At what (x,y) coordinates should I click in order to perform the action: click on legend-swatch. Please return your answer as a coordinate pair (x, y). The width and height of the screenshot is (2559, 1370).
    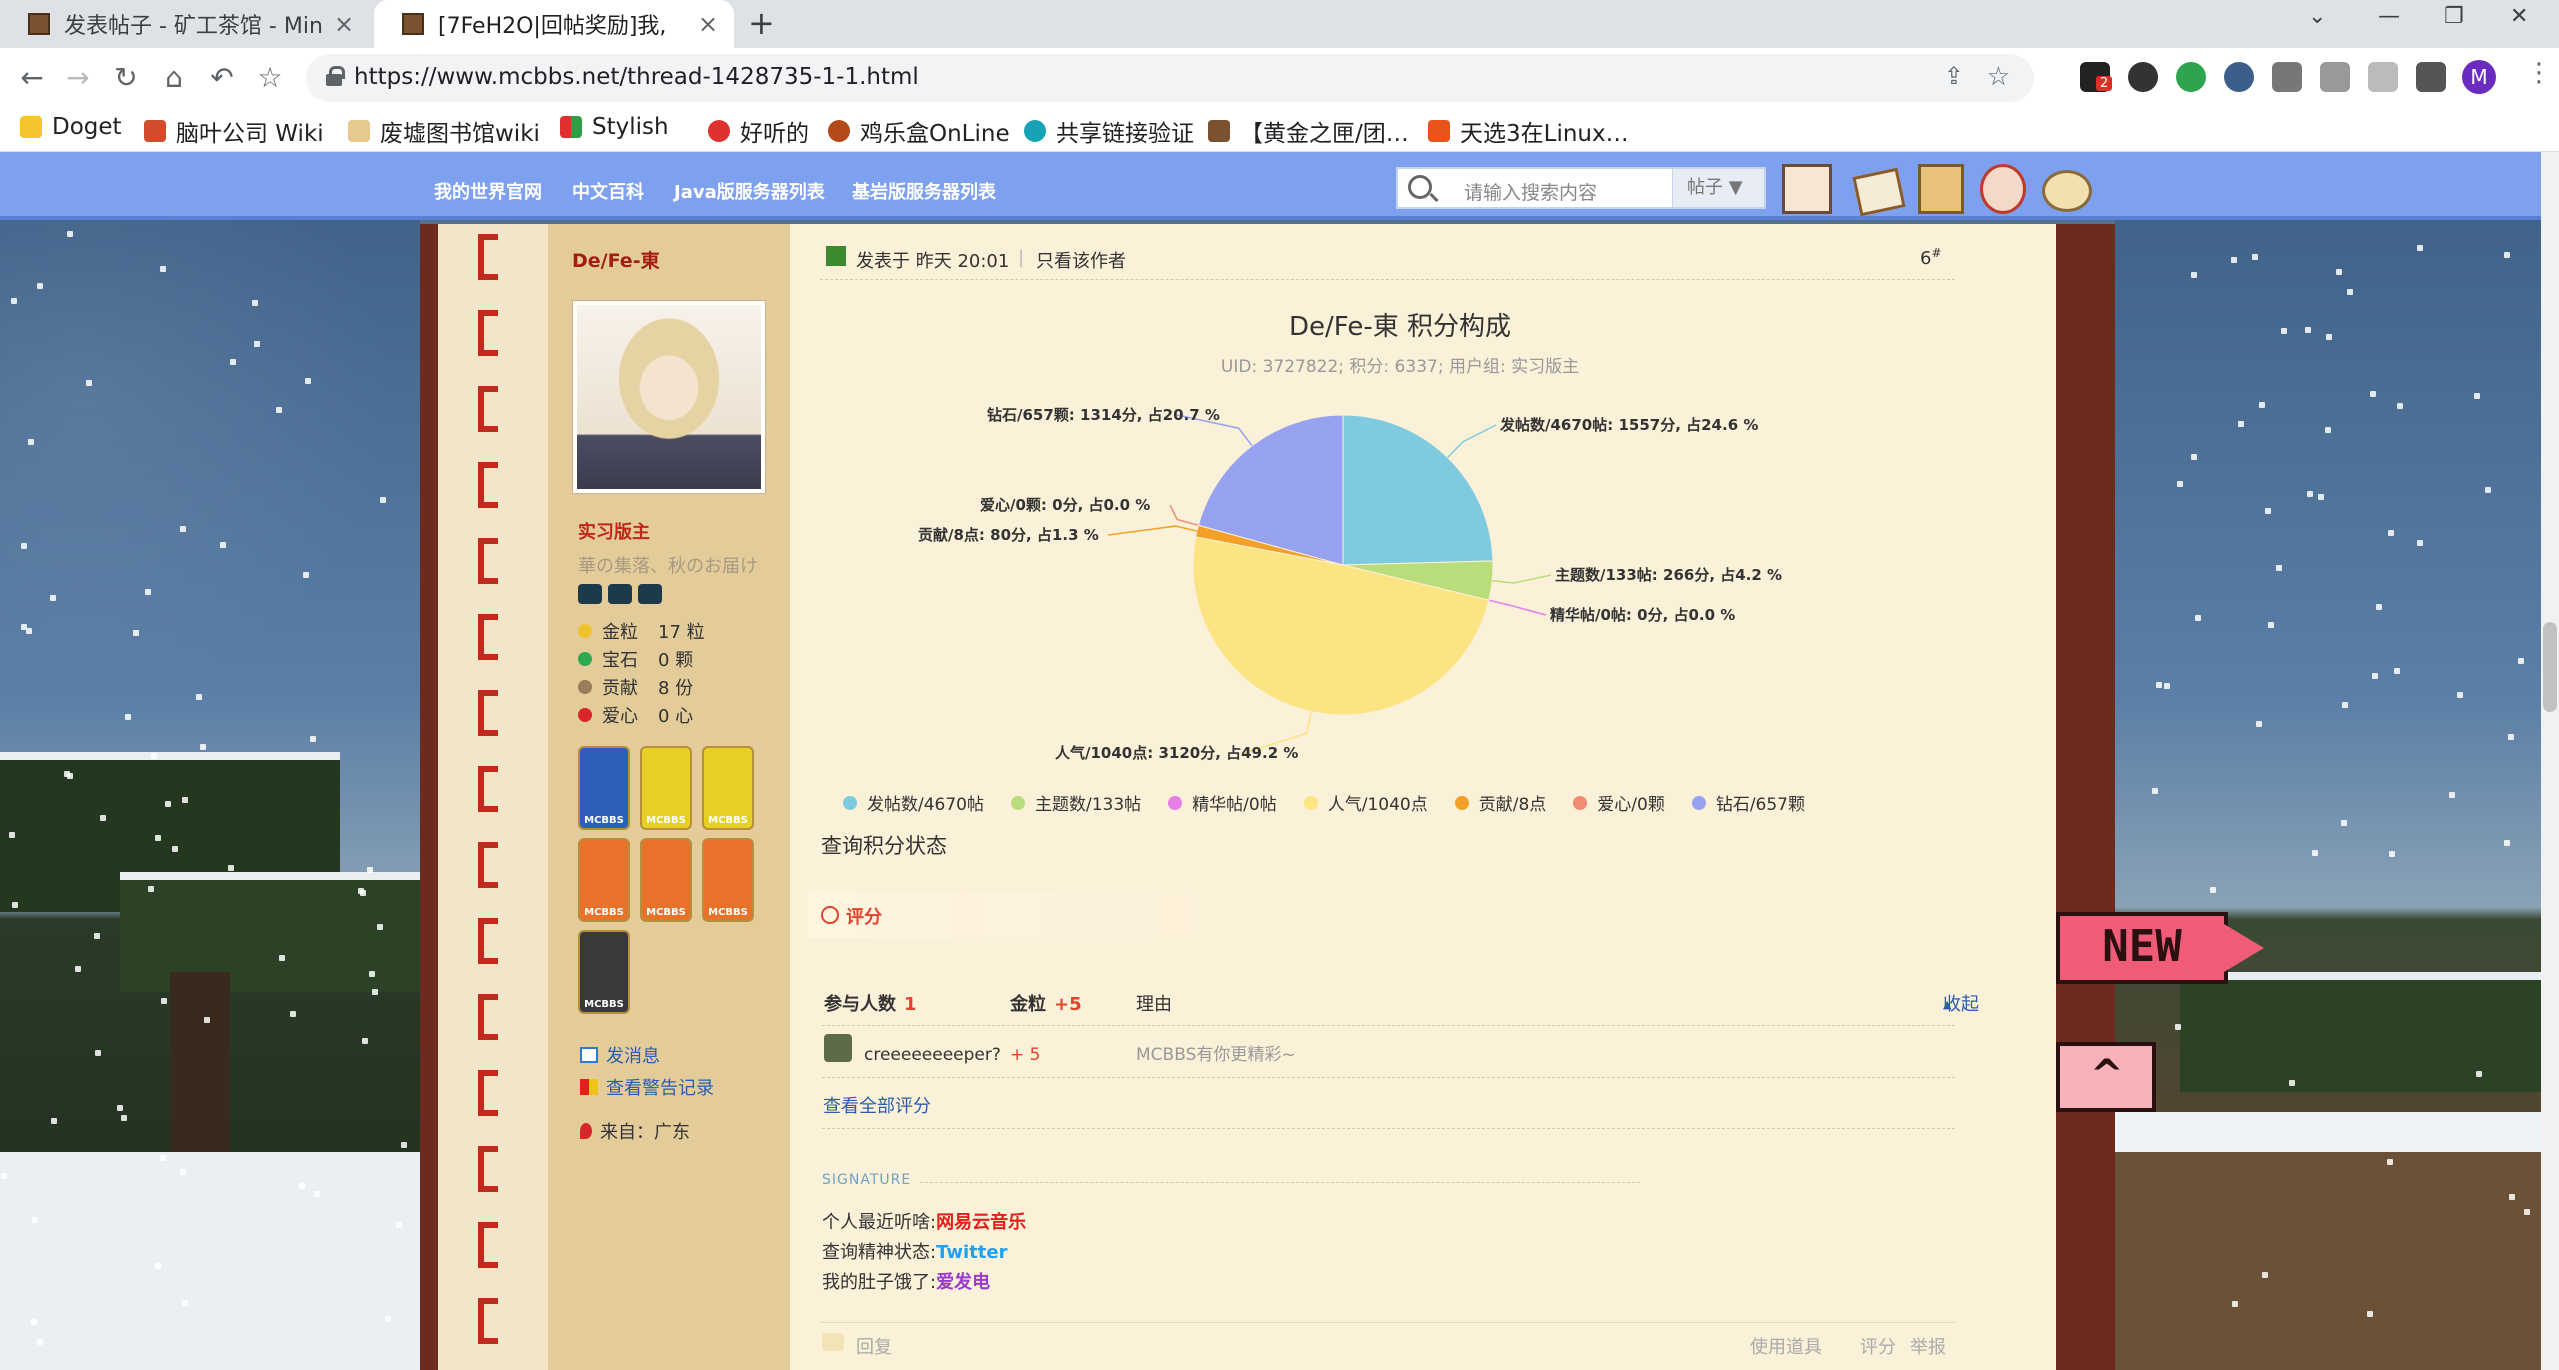
    Looking at the image, I should click on (850, 802).